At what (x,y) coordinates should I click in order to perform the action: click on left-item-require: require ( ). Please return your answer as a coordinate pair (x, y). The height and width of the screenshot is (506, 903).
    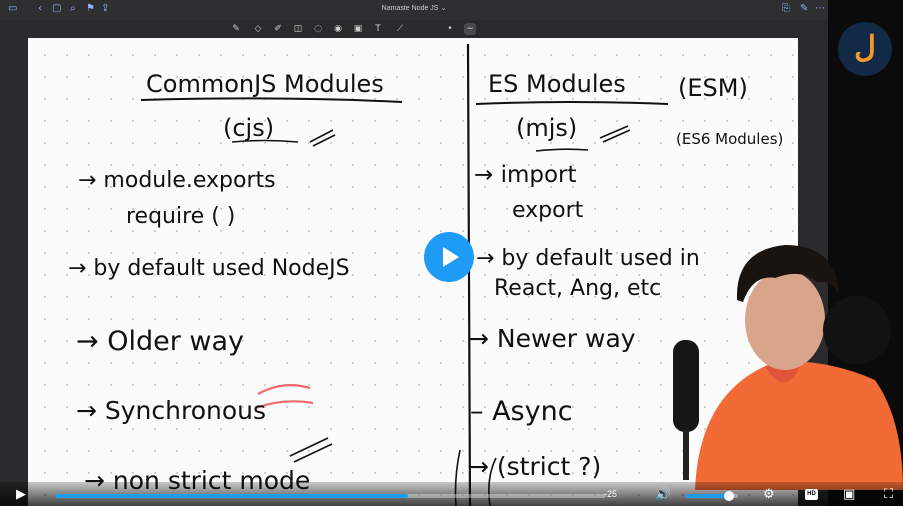
    Looking at the image, I should click on (181, 216).